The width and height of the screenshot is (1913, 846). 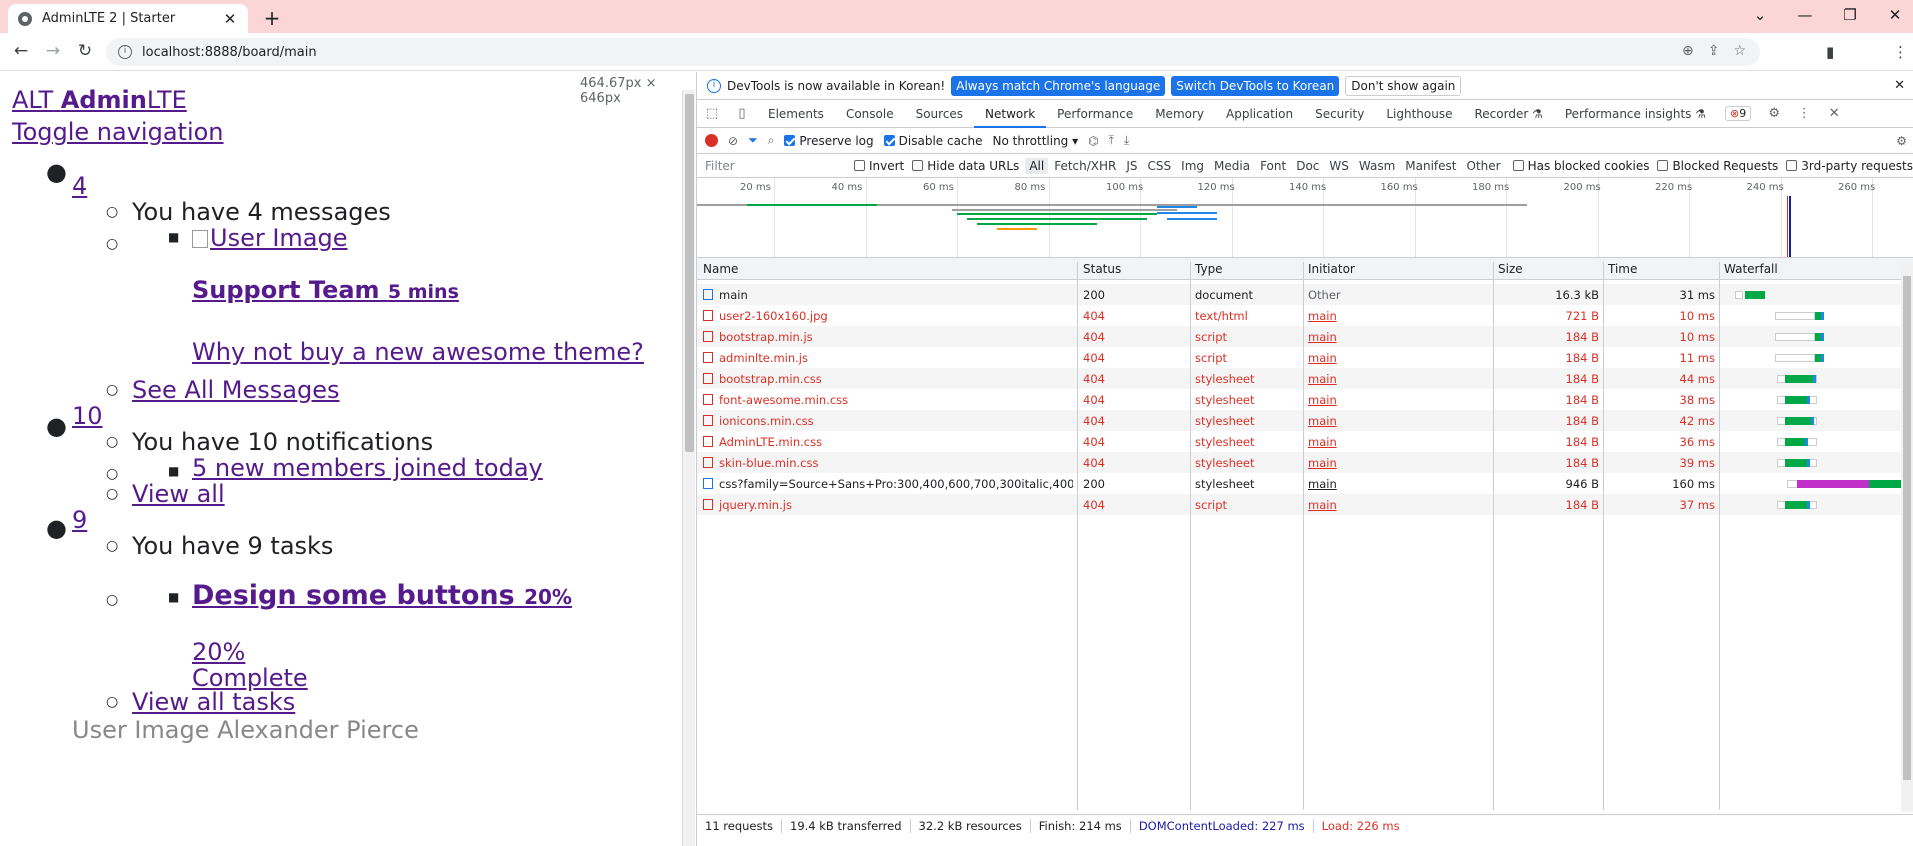 What do you see at coordinates (720, 269) in the screenshot?
I see `col-name: Name` at bounding box center [720, 269].